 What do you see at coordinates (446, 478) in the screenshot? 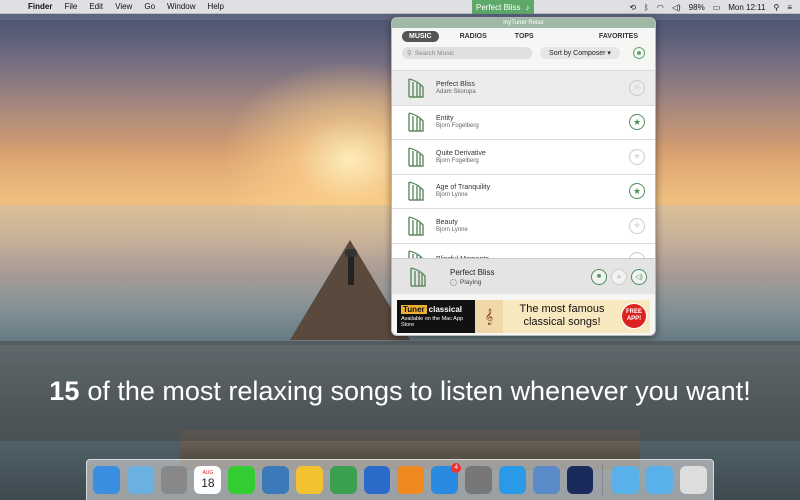
I see `appstore-icon: 4` at bounding box center [446, 478].